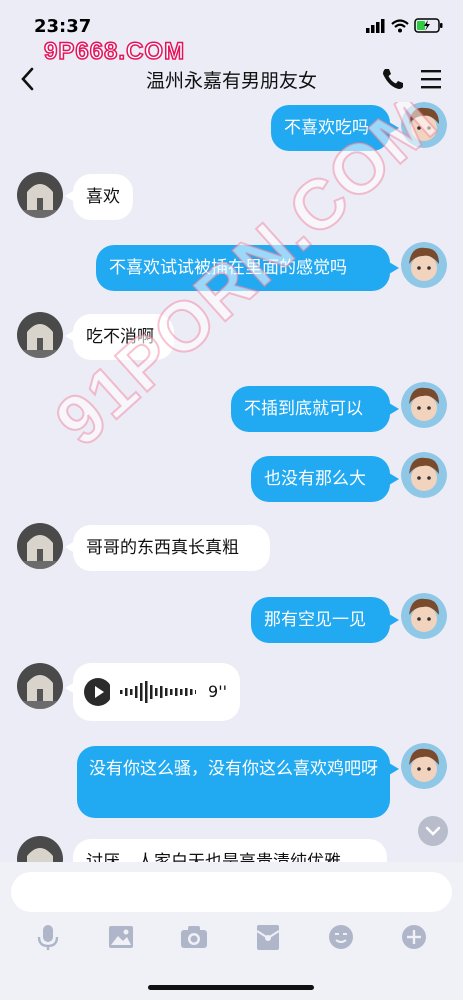 The image size is (463, 1000). Describe the element at coordinates (330, 128) in the screenshot. I see `message-bubble-outgoing: 不喜欢吃吗` at that location.